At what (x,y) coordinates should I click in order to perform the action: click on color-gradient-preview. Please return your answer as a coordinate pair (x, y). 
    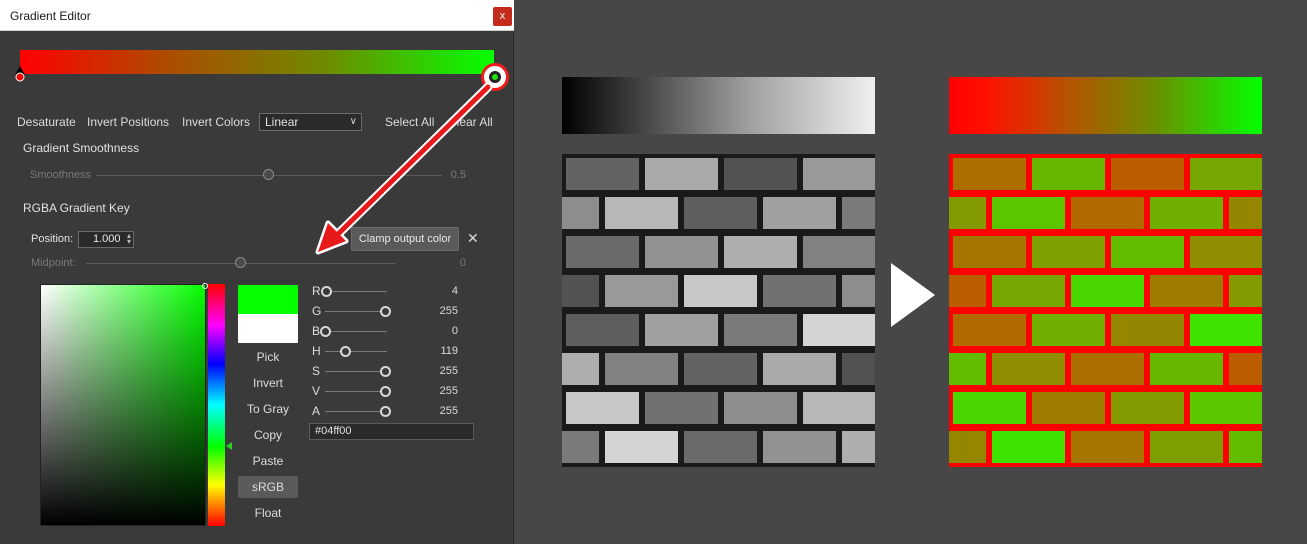
    Looking at the image, I should click on (1105, 105).